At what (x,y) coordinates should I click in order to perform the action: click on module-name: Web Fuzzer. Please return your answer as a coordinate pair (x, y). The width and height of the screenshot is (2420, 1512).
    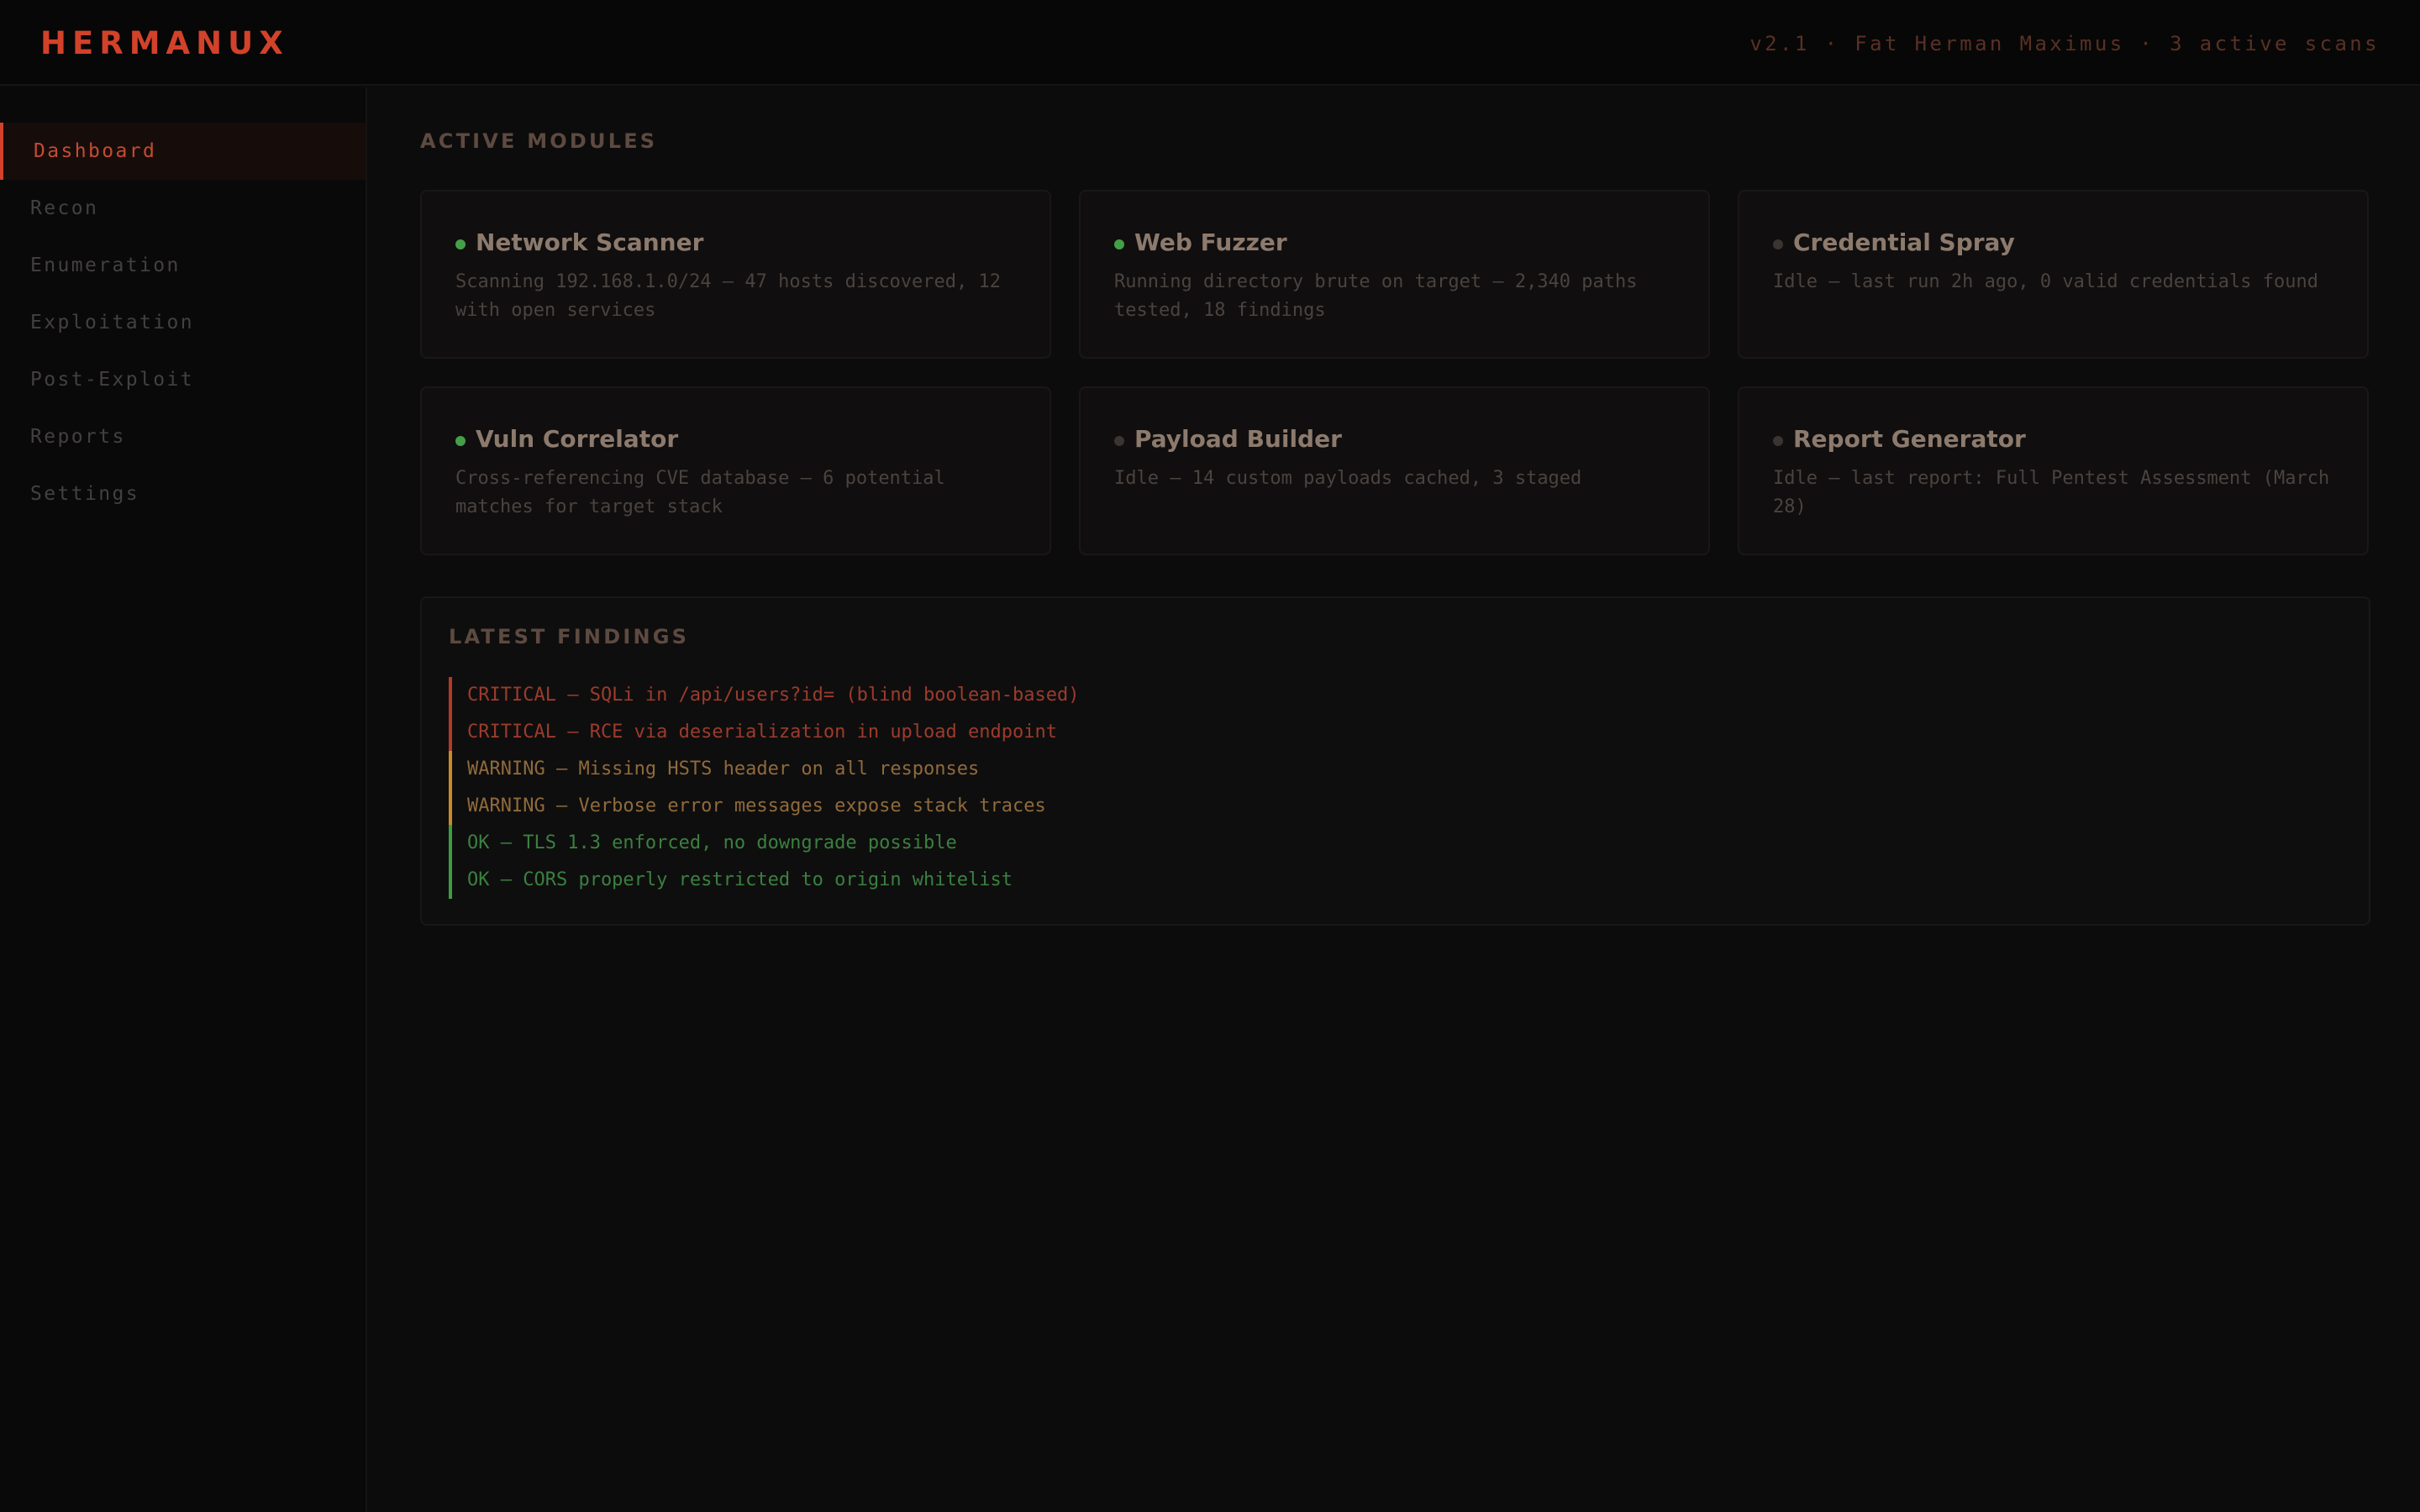
    Looking at the image, I should click on (1210, 242).